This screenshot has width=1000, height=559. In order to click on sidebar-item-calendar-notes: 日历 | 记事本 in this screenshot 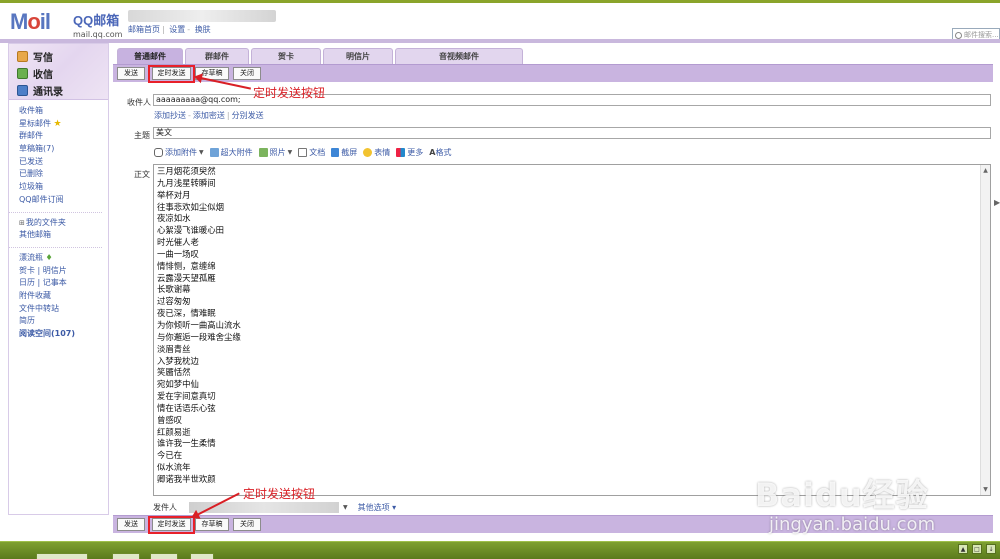, I will do `click(43, 283)`.